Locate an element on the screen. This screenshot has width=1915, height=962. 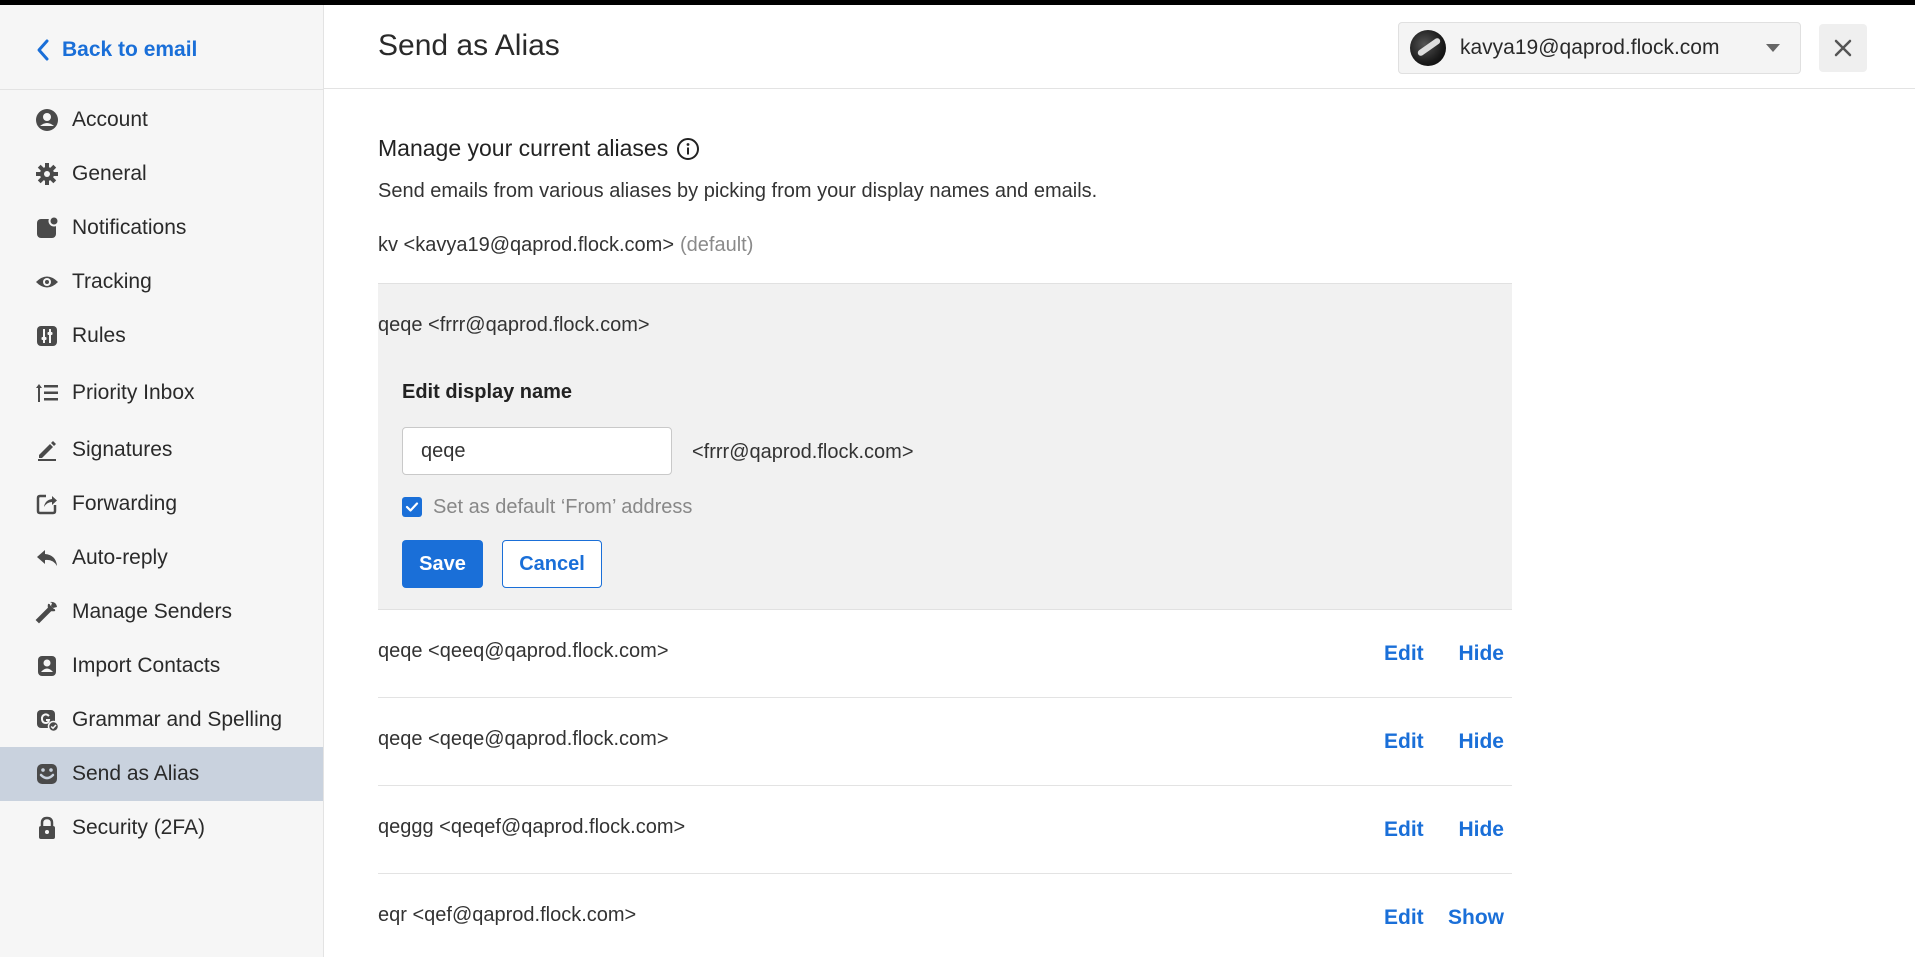
sidebar-item-label: Priority Inbox is located at coordinates (133, 392).